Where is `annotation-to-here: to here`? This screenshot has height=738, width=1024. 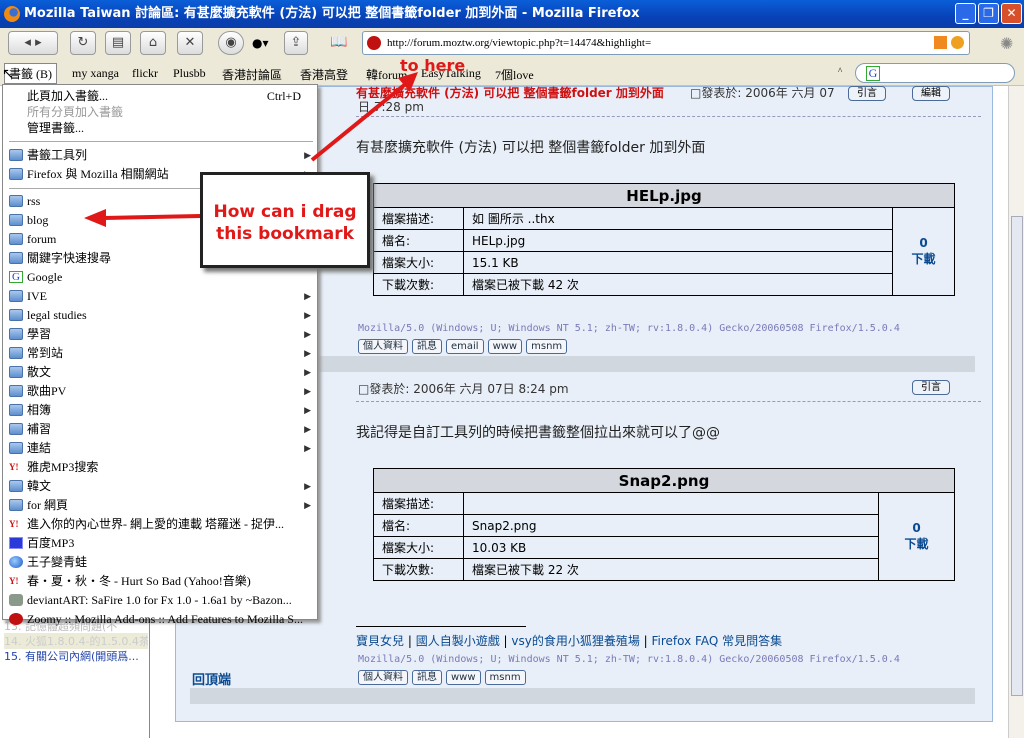 annotation-to-here: to here is located at coordinates (433, 65).